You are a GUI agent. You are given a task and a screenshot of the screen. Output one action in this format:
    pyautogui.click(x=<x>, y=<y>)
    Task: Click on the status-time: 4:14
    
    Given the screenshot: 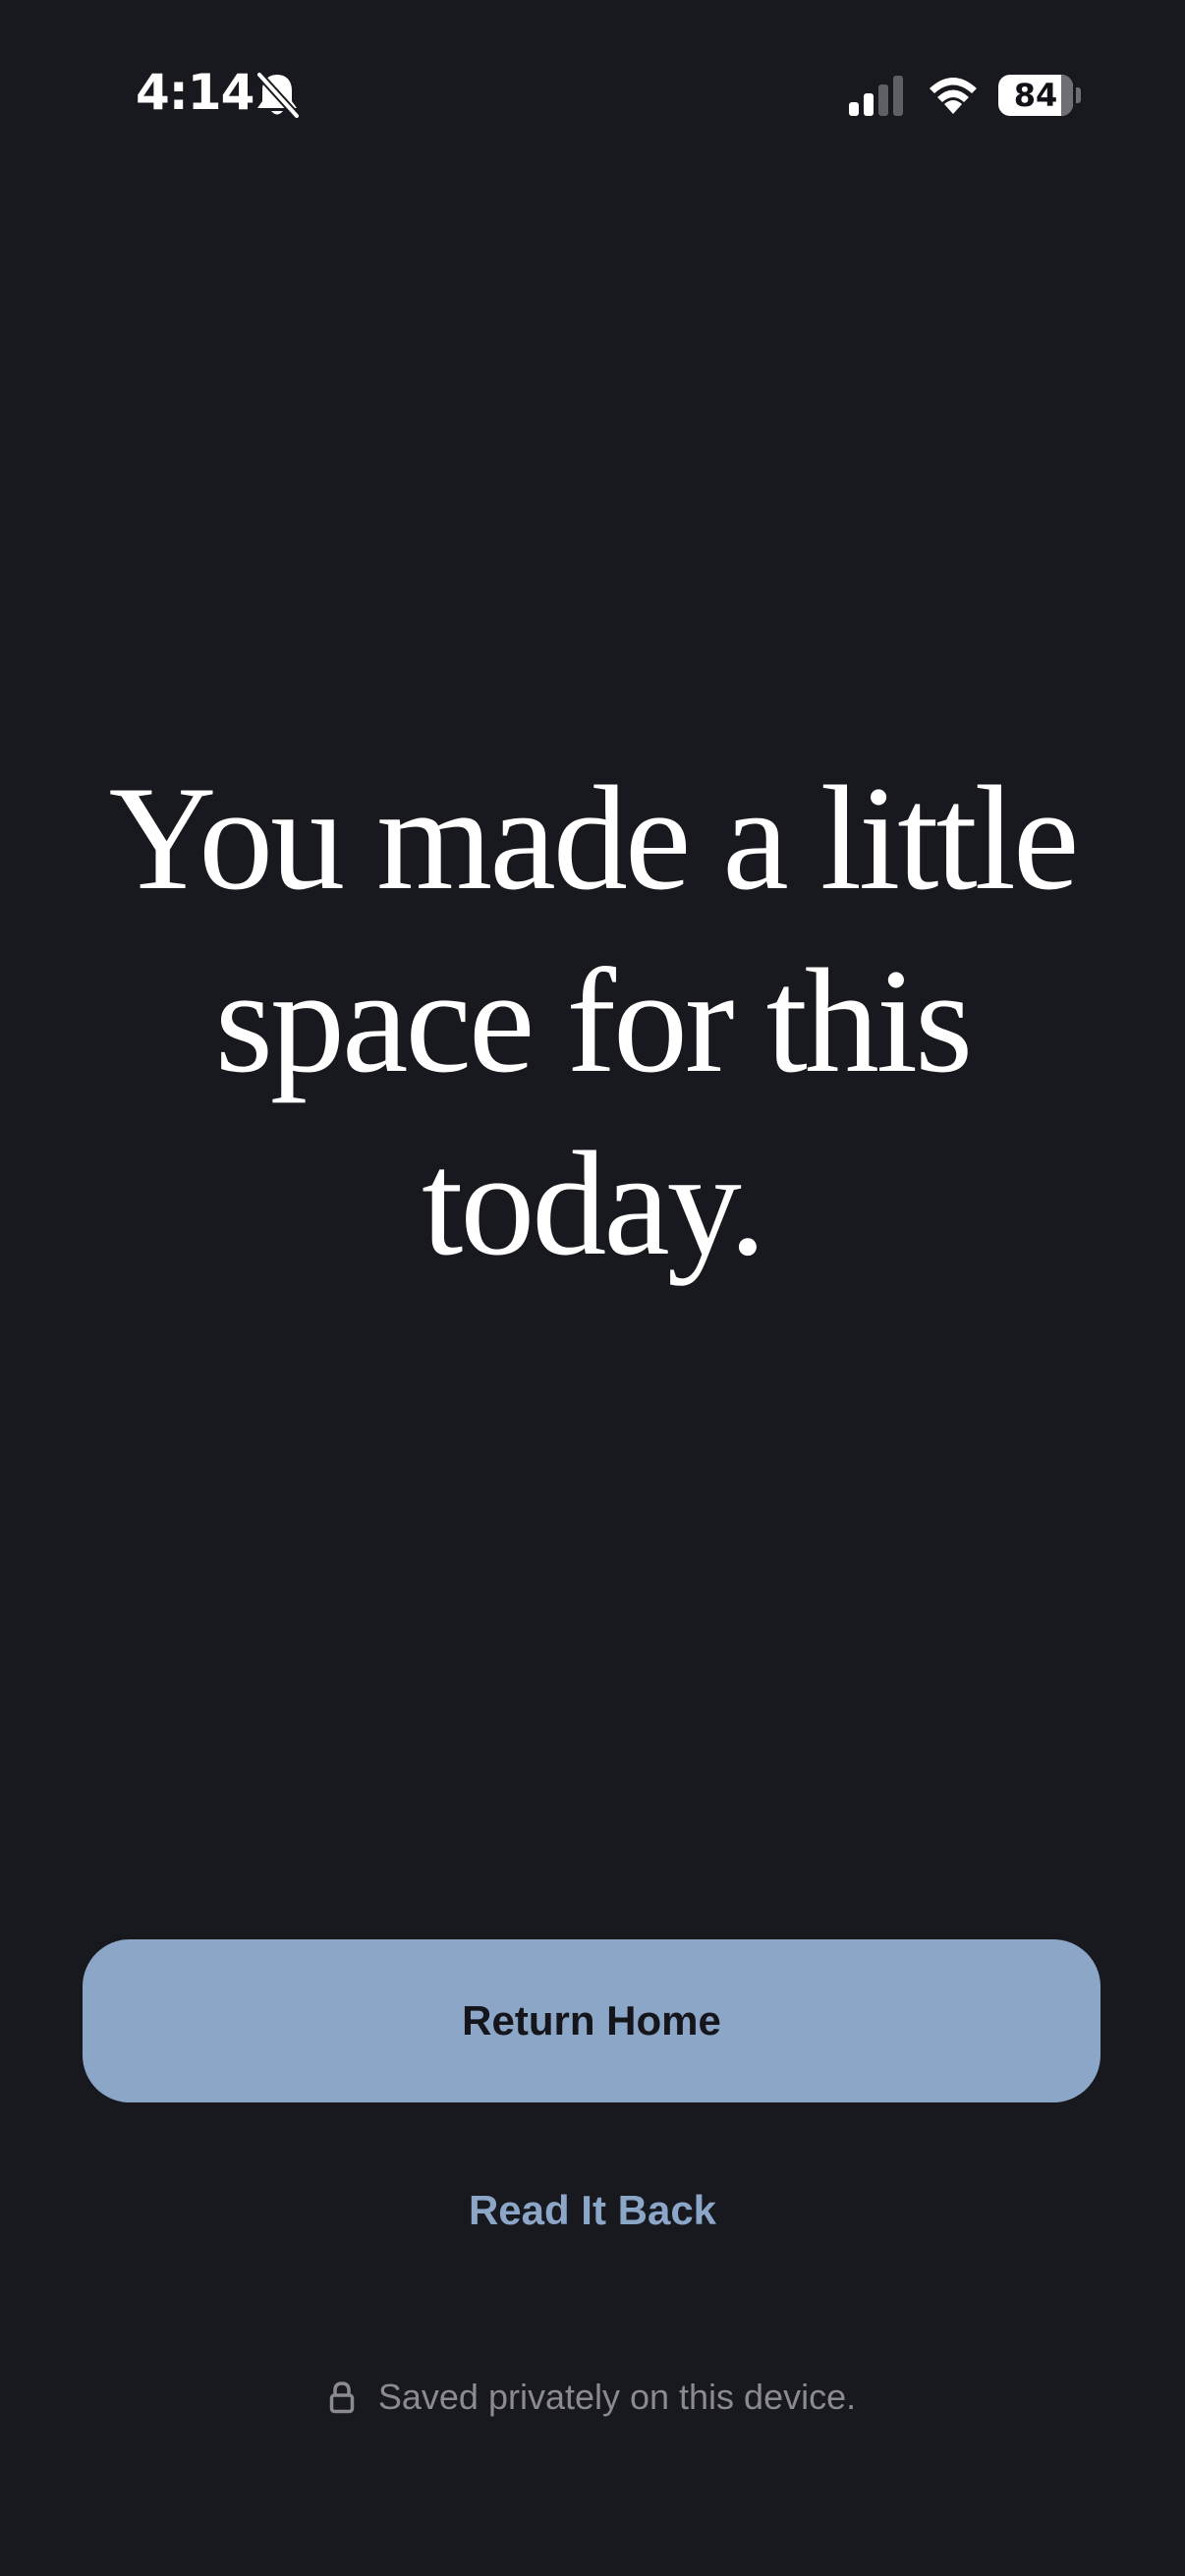 What is the action you would take?
    pyautogui.click(x=195, y=92)
    